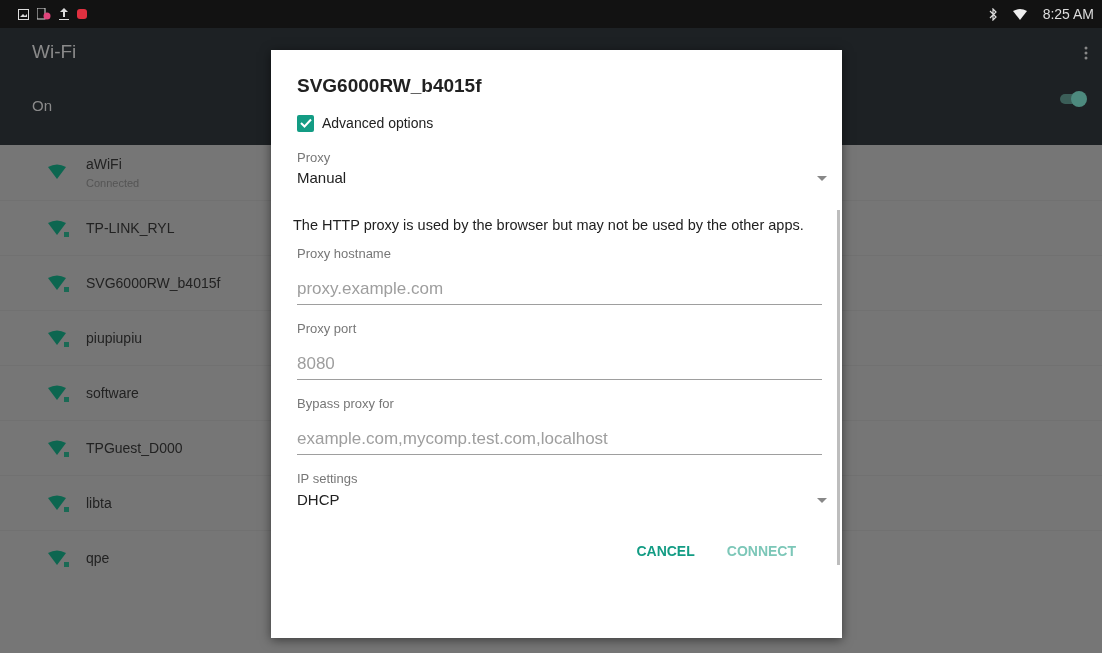 This screenshot has height=653, width=1102. What do you see at coordinates (314, 157) in the screenshot?
I see `field-label: Proxy` at bounding box center [314, 157].